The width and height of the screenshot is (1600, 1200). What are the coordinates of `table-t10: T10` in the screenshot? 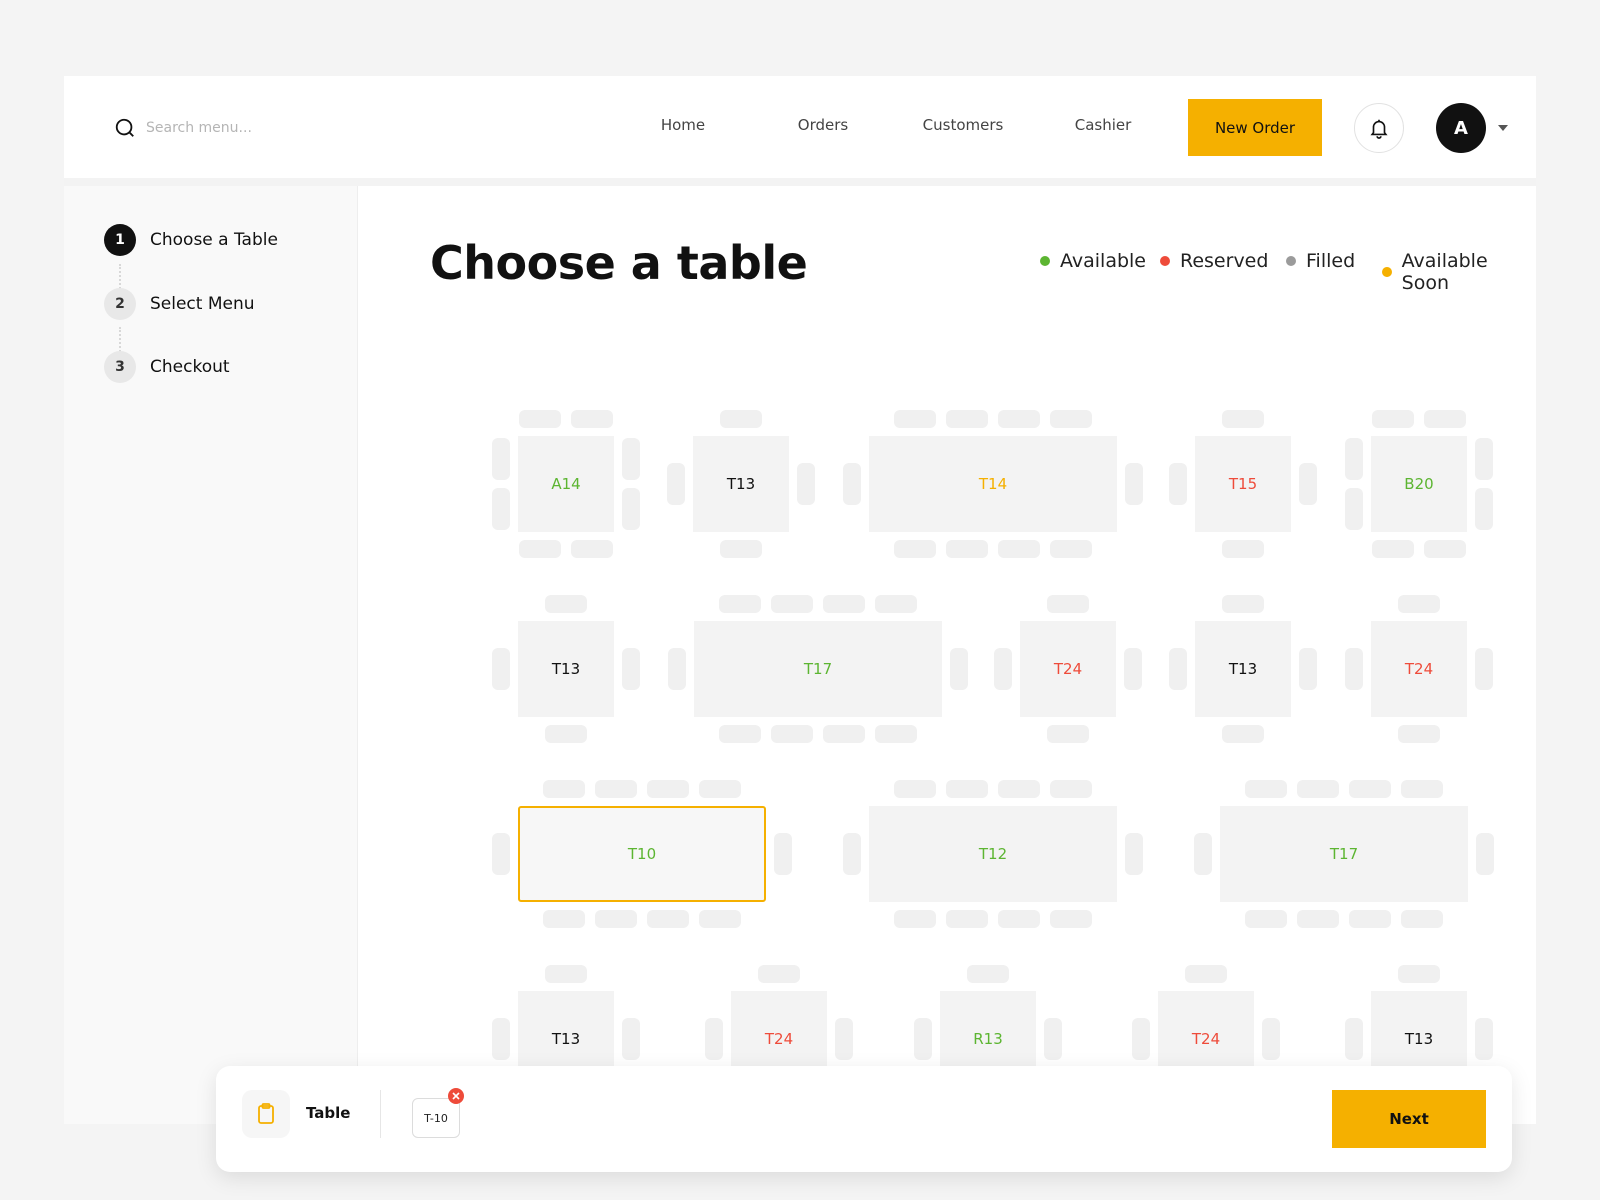 It's located at (642, 854).